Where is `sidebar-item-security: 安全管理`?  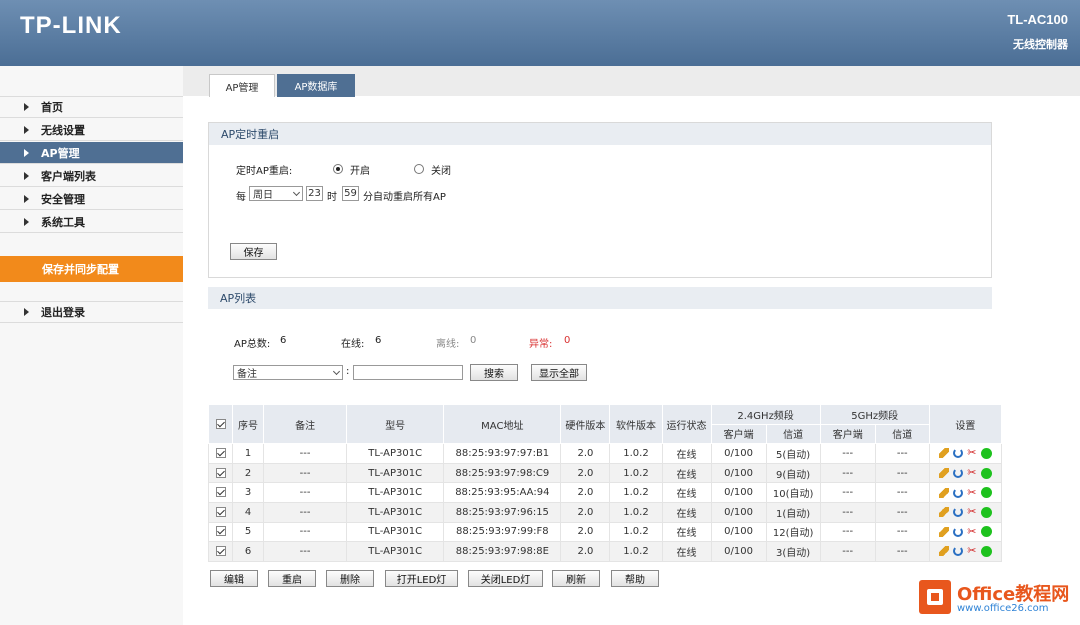
sidebar-item-security: 安全管理 is located at coordinates (91, 199).